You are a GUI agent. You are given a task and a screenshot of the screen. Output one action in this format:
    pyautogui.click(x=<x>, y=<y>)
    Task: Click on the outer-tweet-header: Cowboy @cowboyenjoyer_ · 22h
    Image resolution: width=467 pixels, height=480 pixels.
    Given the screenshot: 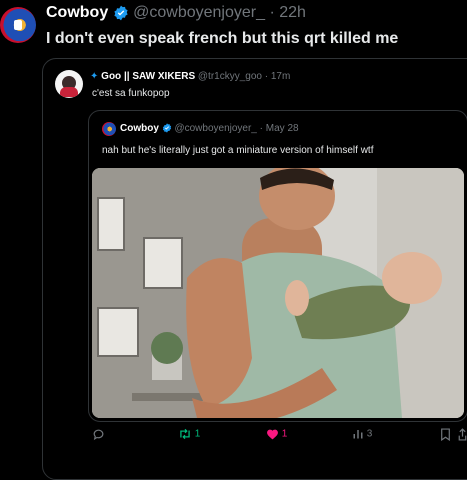 What is the action you would take?
    pyautogui.click(x=176, y=13)
    